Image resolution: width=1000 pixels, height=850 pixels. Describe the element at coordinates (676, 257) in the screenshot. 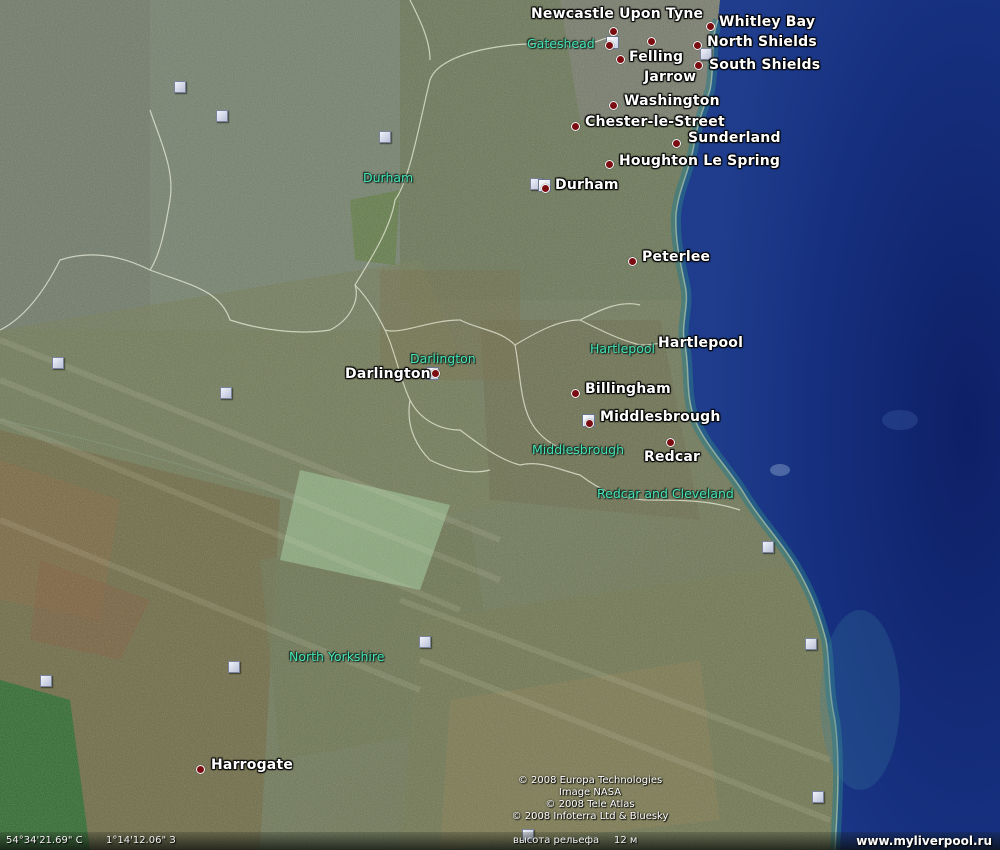

I see `city-label-peterlee: Peterlee` at that location.